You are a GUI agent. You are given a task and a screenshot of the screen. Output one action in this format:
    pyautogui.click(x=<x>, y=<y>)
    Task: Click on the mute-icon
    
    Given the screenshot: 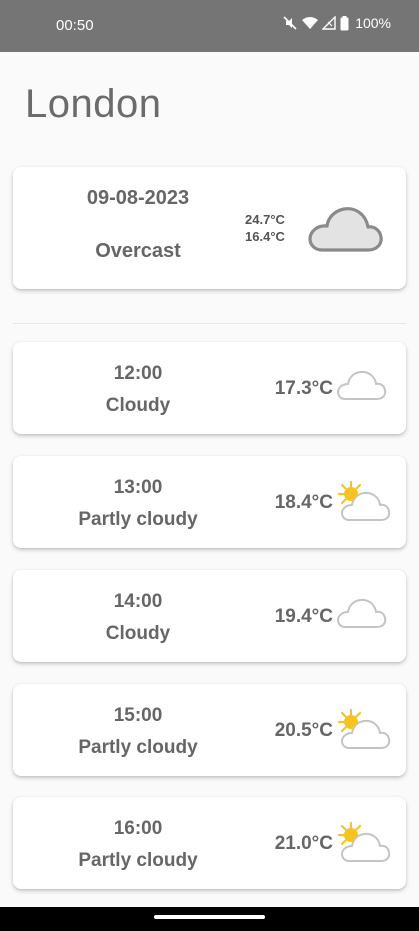 What is the action you would take?
    pyautogui.click(x=290, y=23)
    